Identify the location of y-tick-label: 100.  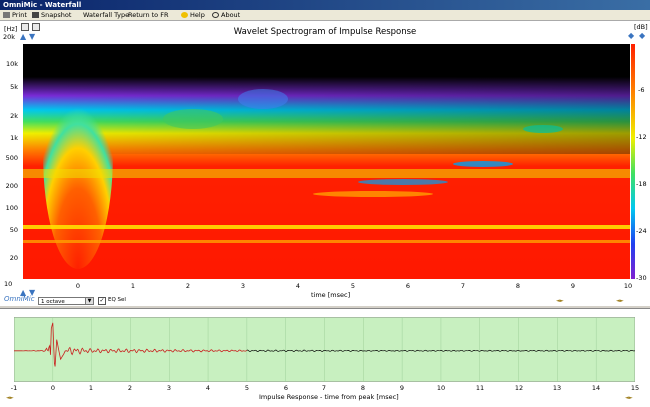
(11, 208).